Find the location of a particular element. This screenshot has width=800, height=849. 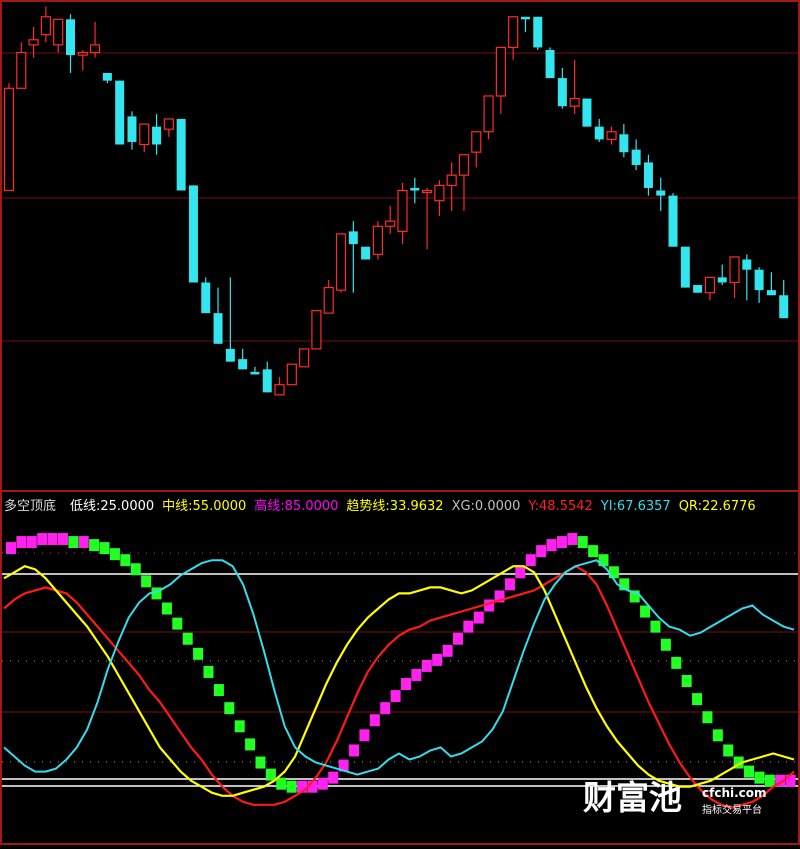

indicator-field-1: 中线:55.0000 is located at coordinates (204, 506).